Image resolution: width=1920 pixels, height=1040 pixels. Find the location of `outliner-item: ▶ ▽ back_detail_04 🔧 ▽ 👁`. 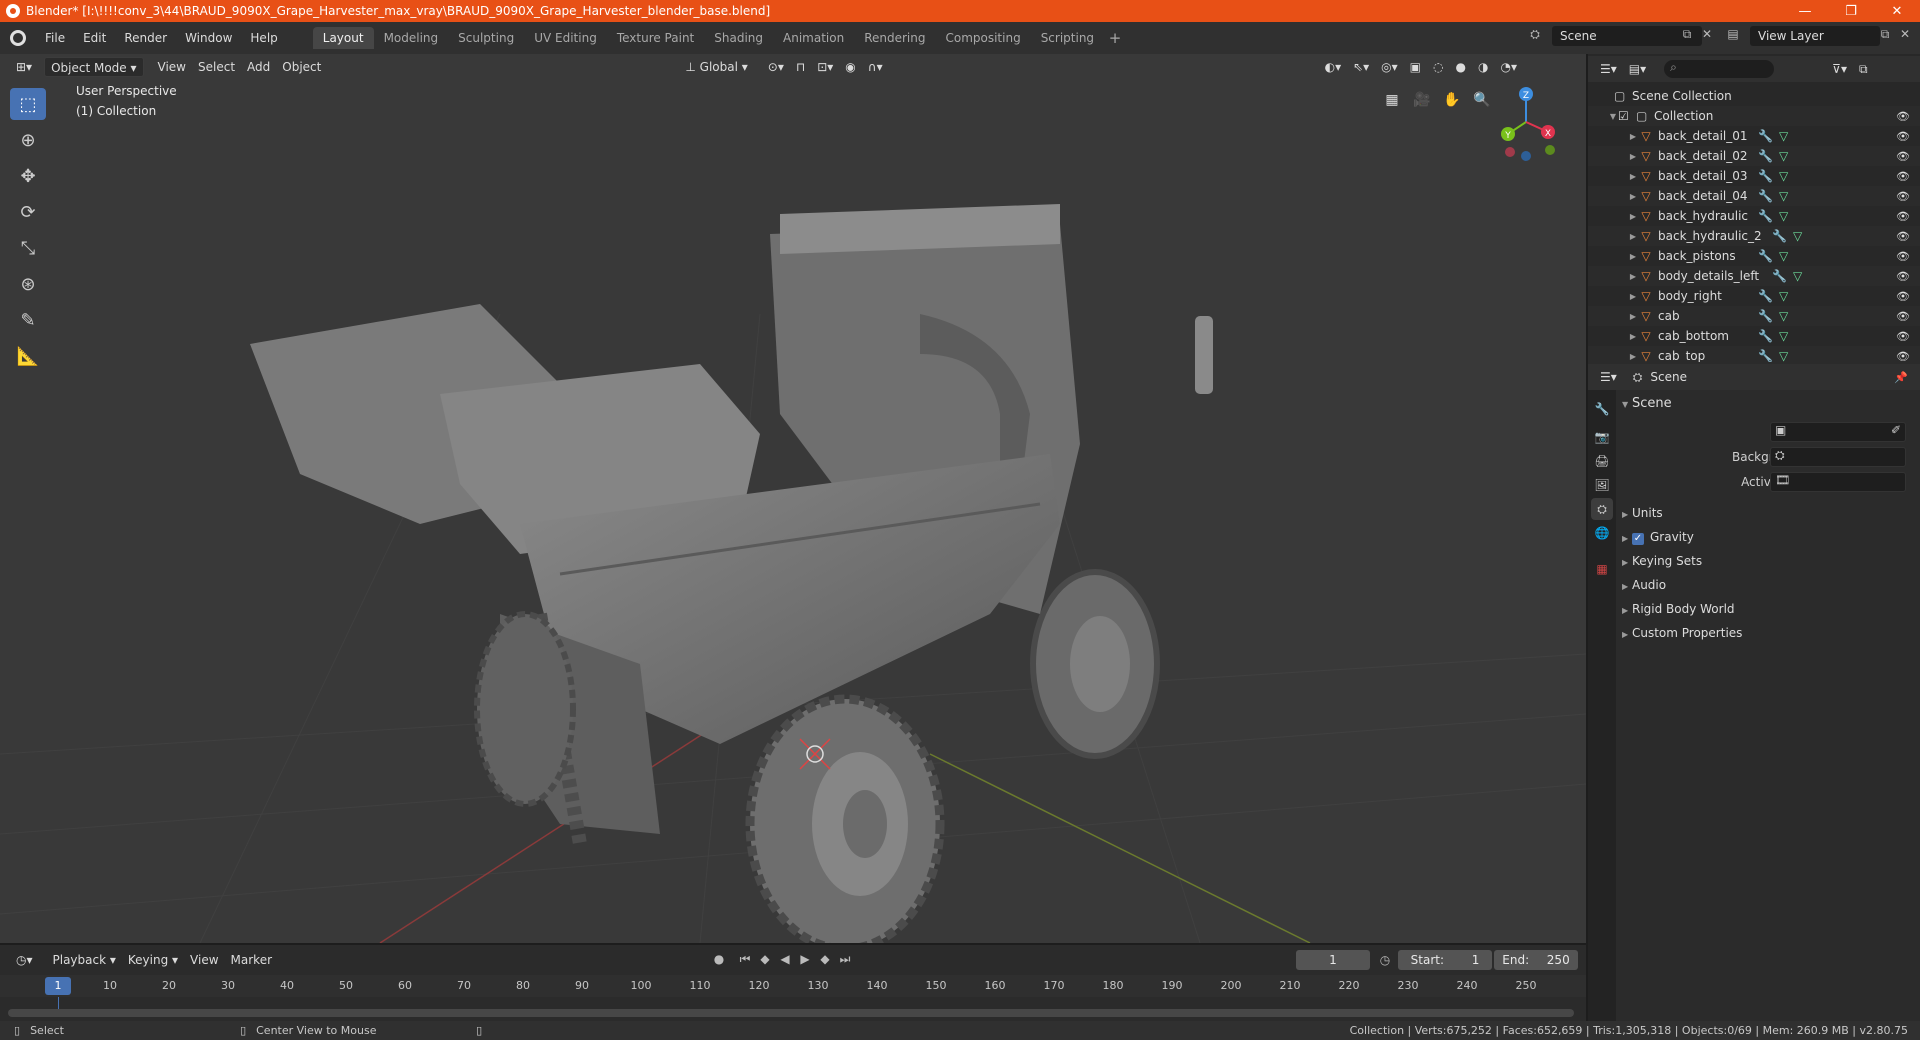

outliner-item: ▶ ▽ back_detail_04 🔧 ▽ 👁 is located at coordinates (1754, 196).